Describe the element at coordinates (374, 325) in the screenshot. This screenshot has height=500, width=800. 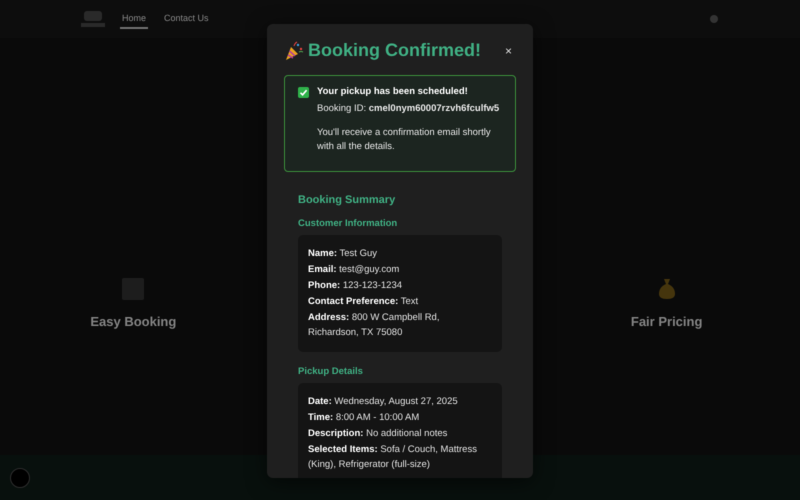
I see `detail-text: Address: 800 W Campbell Rd, Richardson, TX 75080` at that location.